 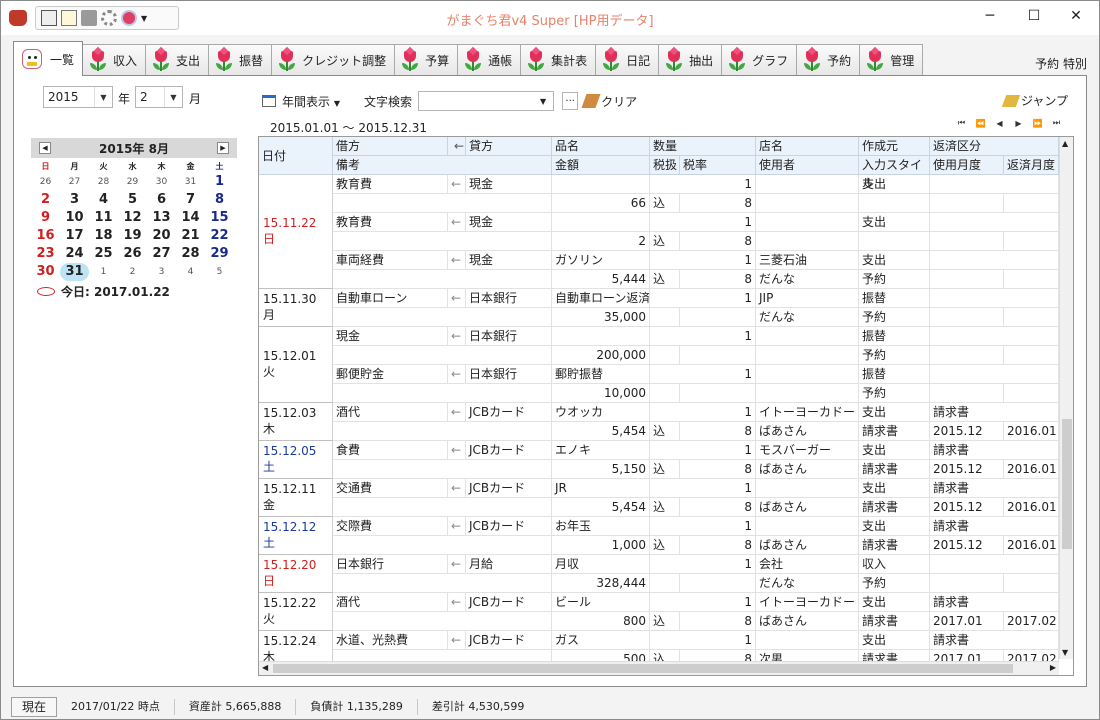 What do you see at coordinates (659, 355) in the screenshot?
I see `table-row: 200,000 予約` at bounding box center [659, 355].